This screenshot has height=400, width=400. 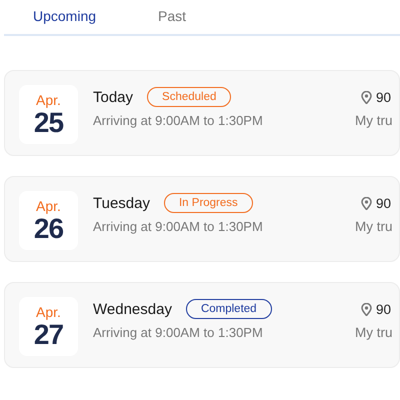 I want to click on day-number: 27, so click(x=49, y=335).